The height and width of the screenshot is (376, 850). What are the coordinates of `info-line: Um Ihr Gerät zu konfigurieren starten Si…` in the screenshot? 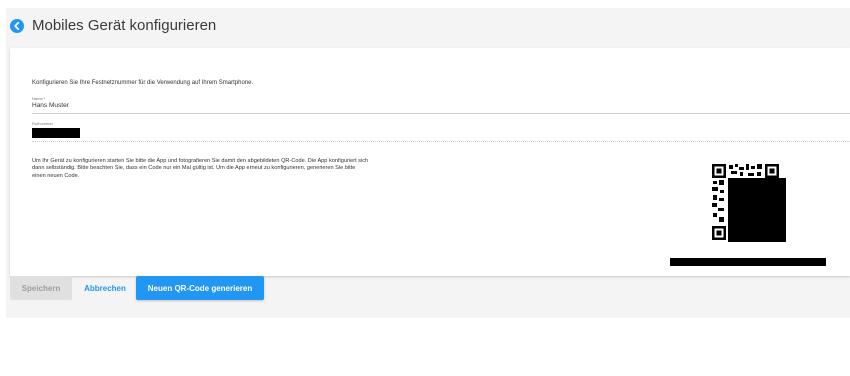 It's located at (200, 161).